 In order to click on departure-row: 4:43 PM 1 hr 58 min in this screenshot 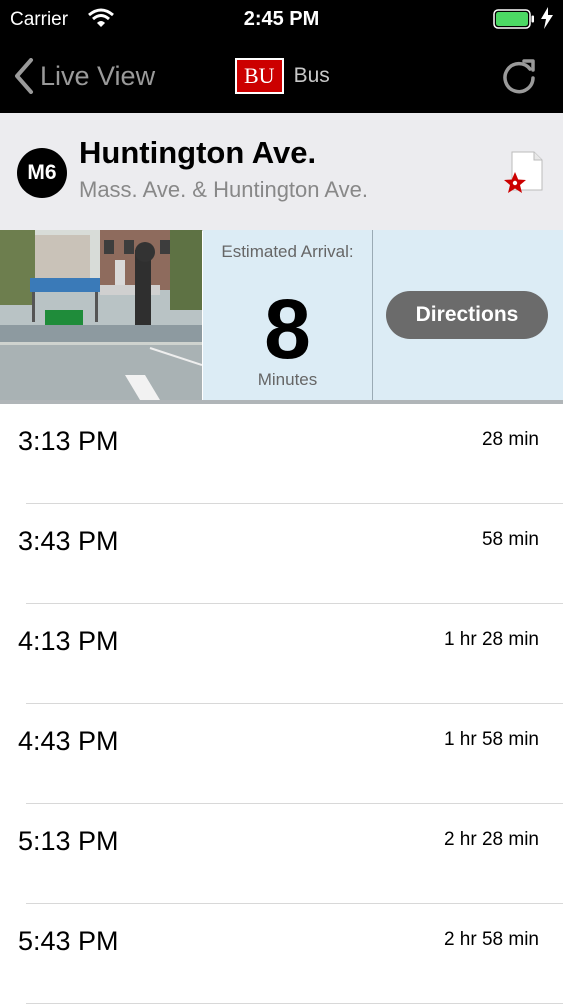, I will do `click(281, 754)`.